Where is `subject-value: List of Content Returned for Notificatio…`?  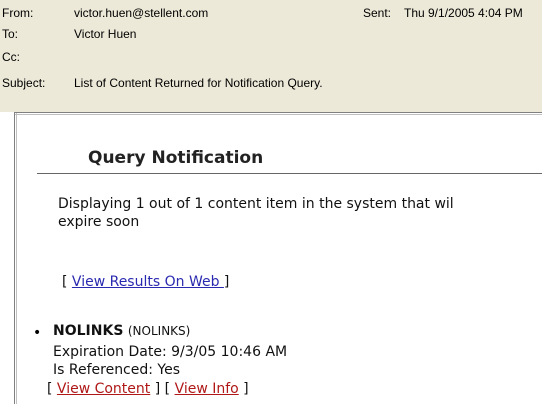 subject-value: List of Content Returned for Notificatio… is located at coordinates (198, 83).